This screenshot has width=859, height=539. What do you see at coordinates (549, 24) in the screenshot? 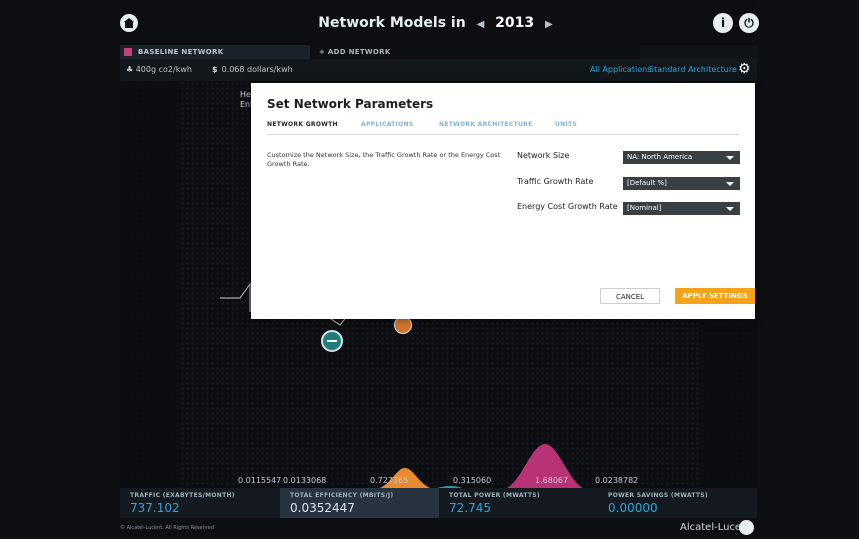
I see `next-year-arrow-icon: ▶` at bounding box center [549, 24].